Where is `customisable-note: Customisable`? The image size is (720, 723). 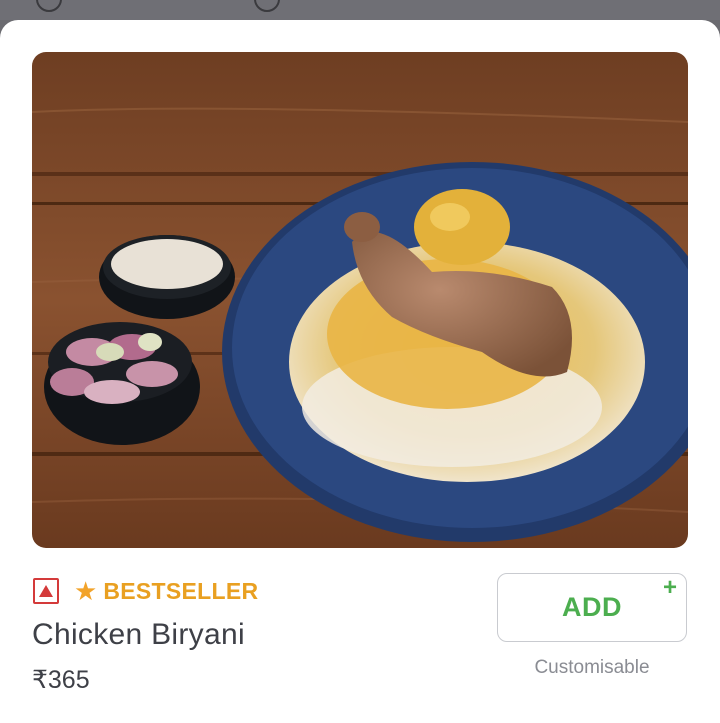 customisable-note: Customisable is located at coordinates (592, 667).